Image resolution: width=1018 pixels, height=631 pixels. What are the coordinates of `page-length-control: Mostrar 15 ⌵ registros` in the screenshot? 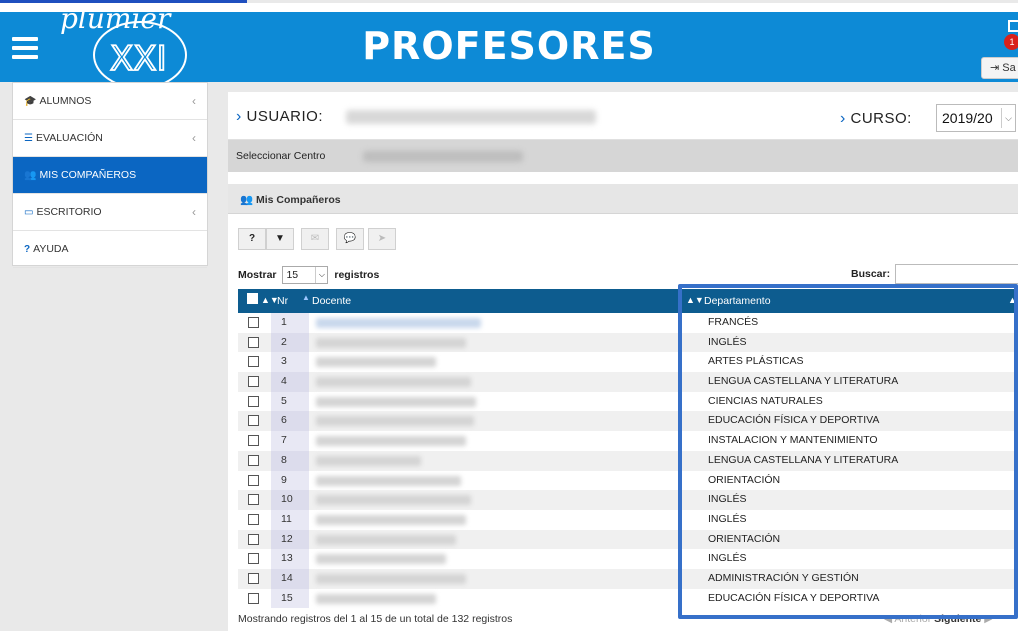 It's located at (308, 275).